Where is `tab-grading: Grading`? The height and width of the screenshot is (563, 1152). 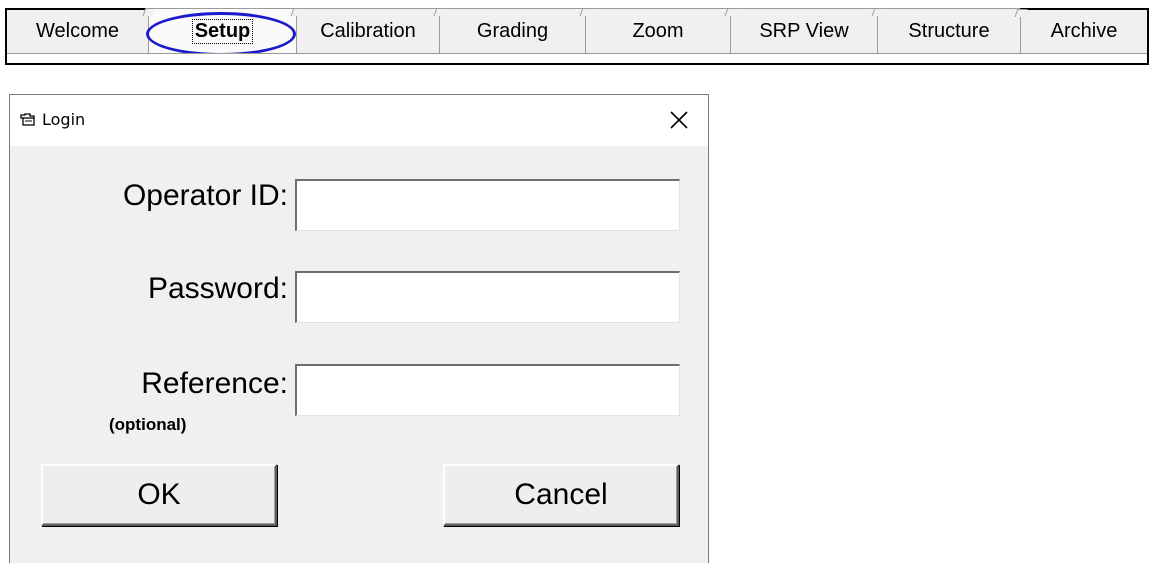 tab-grading: Grading is located at coordinates (509, 30).